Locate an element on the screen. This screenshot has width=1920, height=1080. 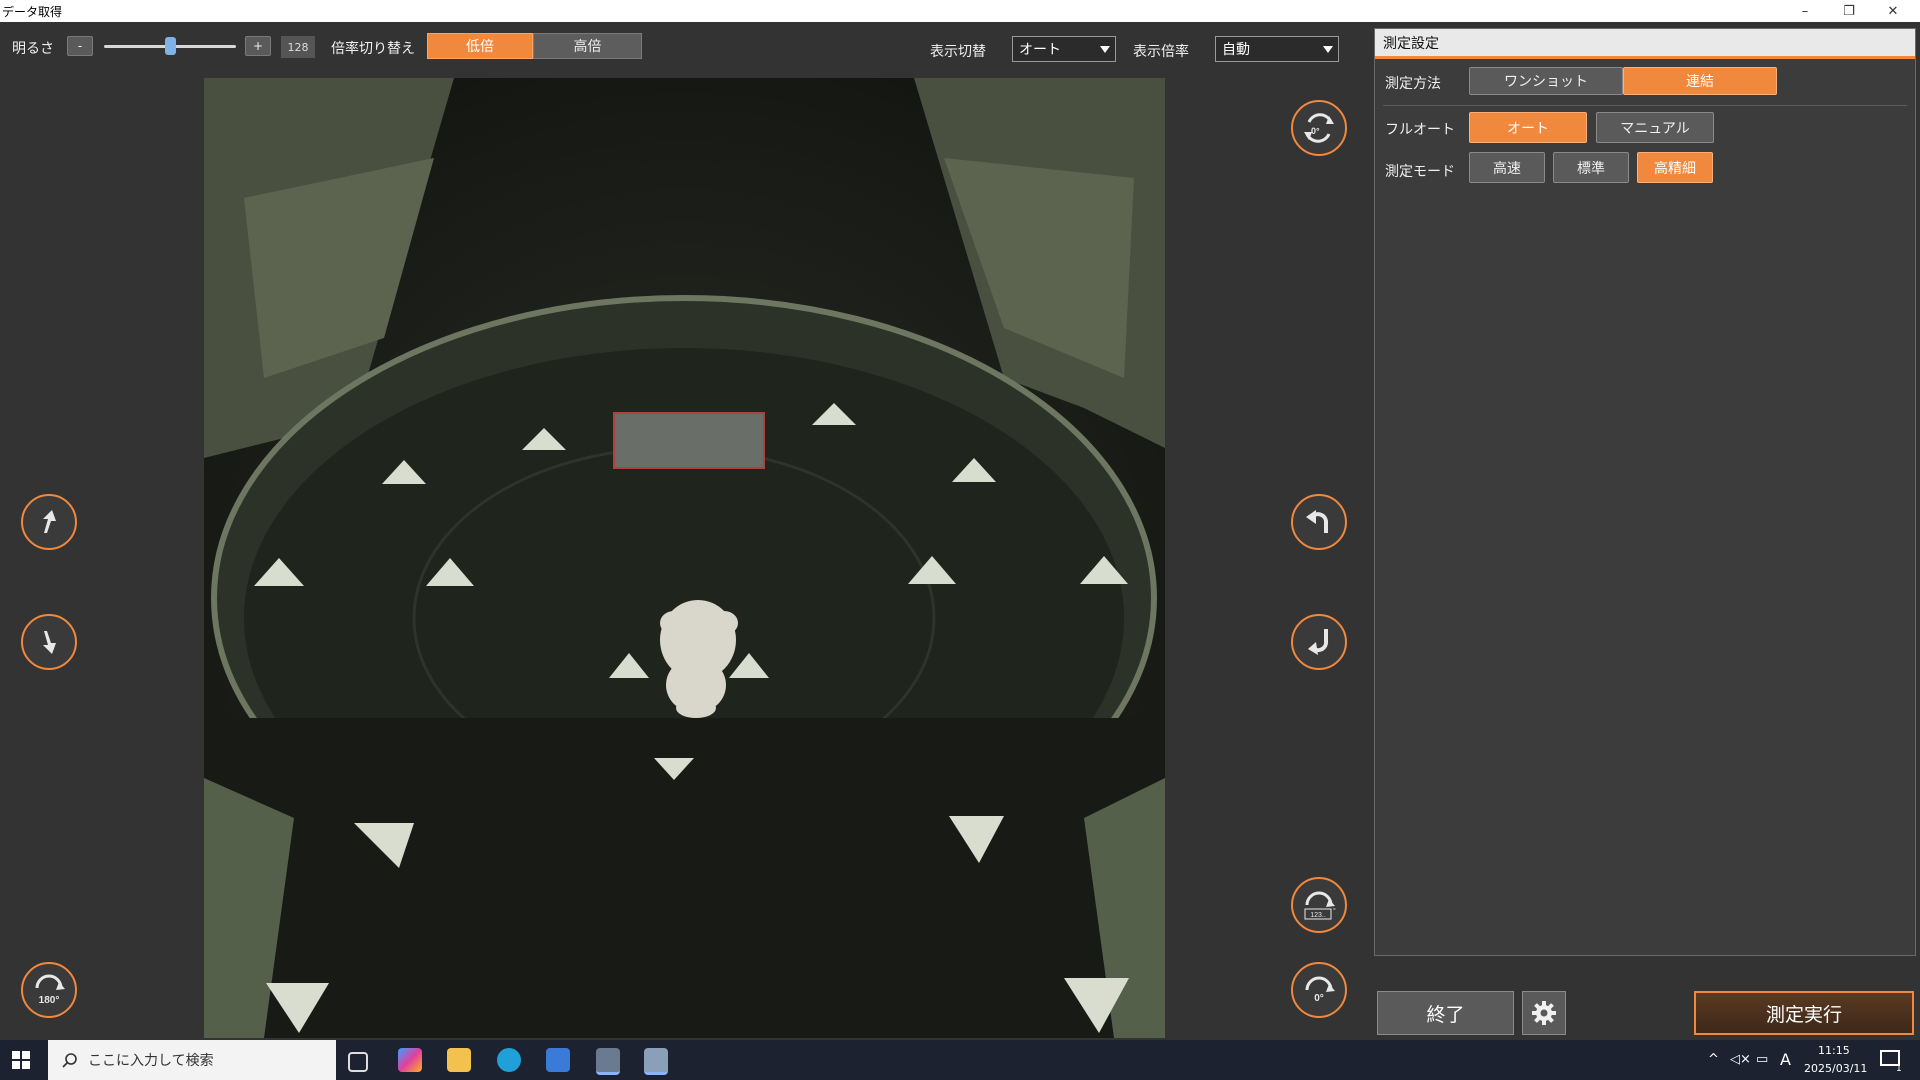
mode-high-precision-button: 高精細 is located at coordinates (1675, 167).